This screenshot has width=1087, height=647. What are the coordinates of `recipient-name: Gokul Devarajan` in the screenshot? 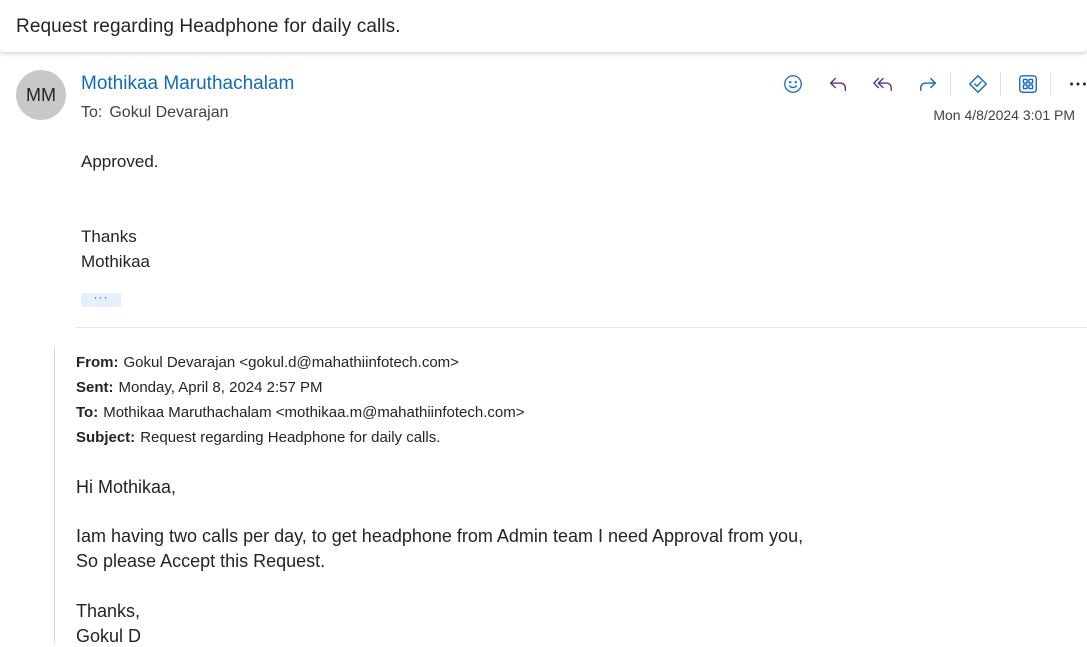 It's located at (168, 112).